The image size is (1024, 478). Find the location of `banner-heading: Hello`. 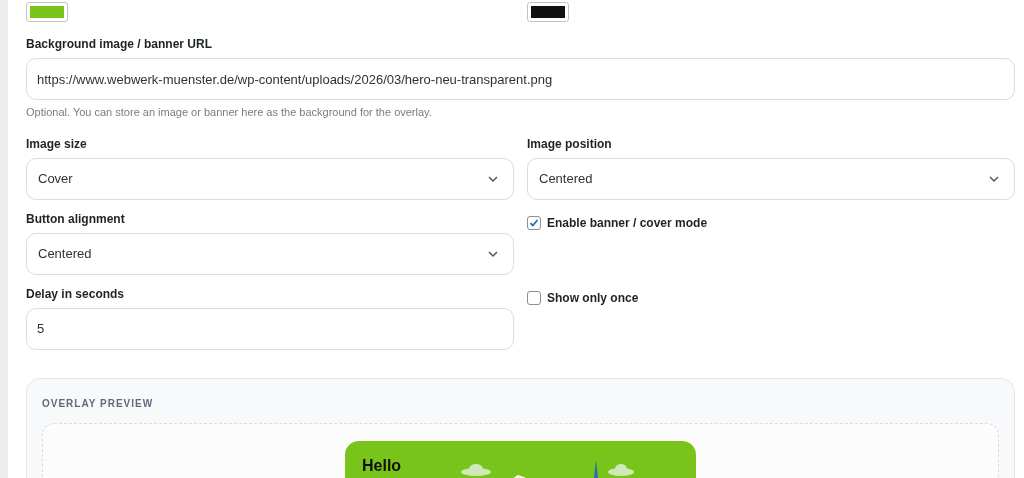

banner-heading: Hello is located at coordinates (382, 466).